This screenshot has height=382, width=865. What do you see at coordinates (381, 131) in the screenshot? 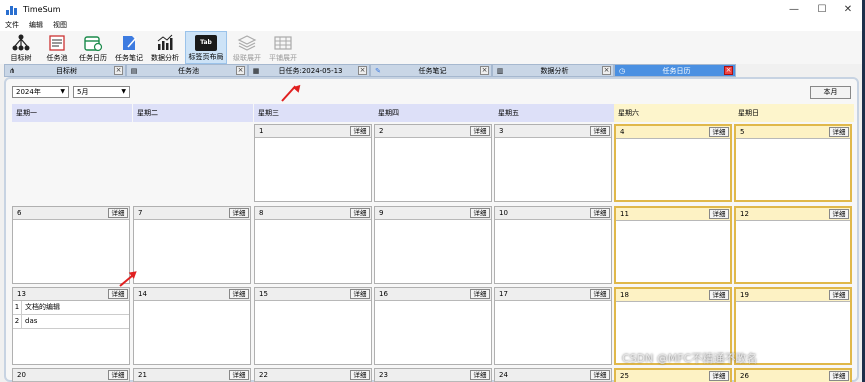
I see `day-number: 2` at bounding box center [381, 131].